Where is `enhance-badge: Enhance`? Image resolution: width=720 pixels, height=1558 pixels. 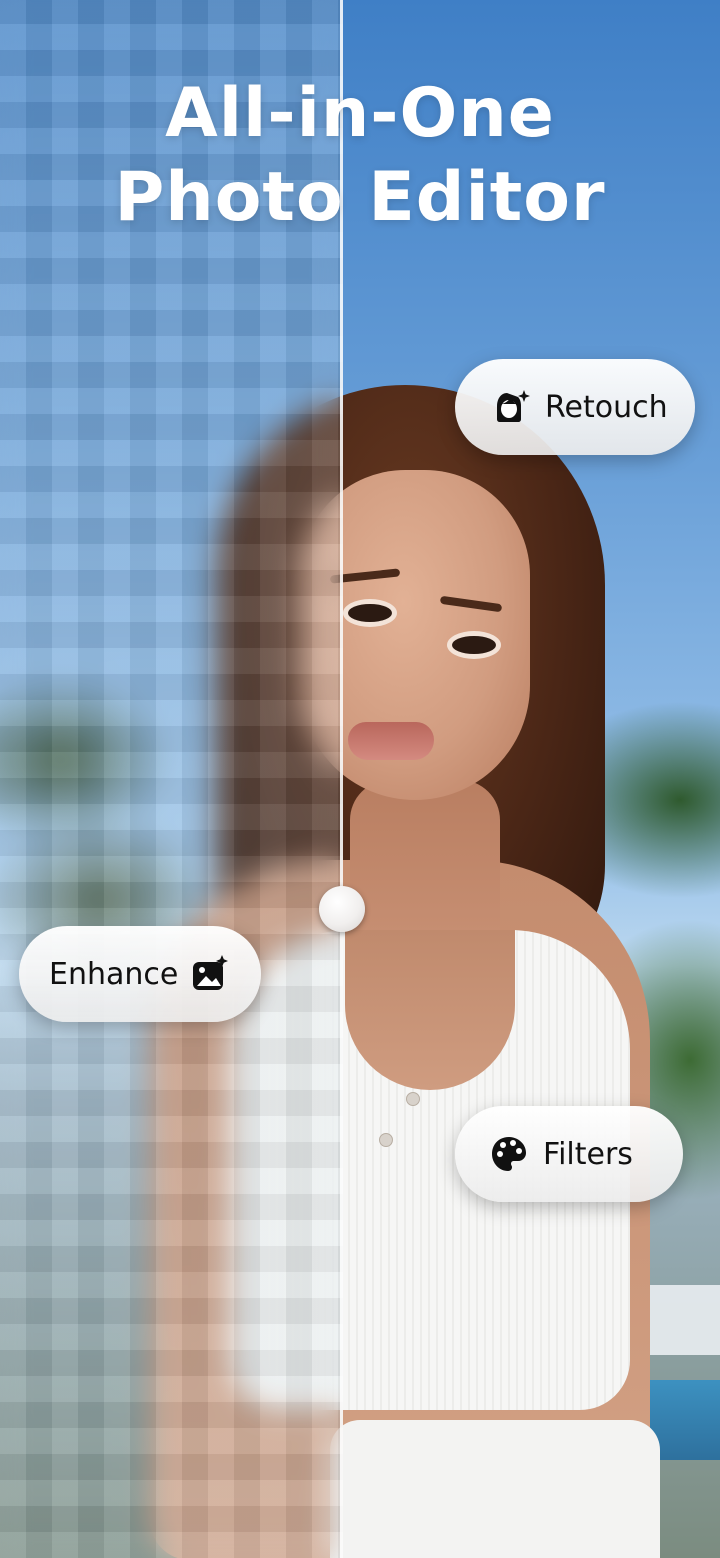
enhance-badge: Enhance is located at coordinates (140, 974).